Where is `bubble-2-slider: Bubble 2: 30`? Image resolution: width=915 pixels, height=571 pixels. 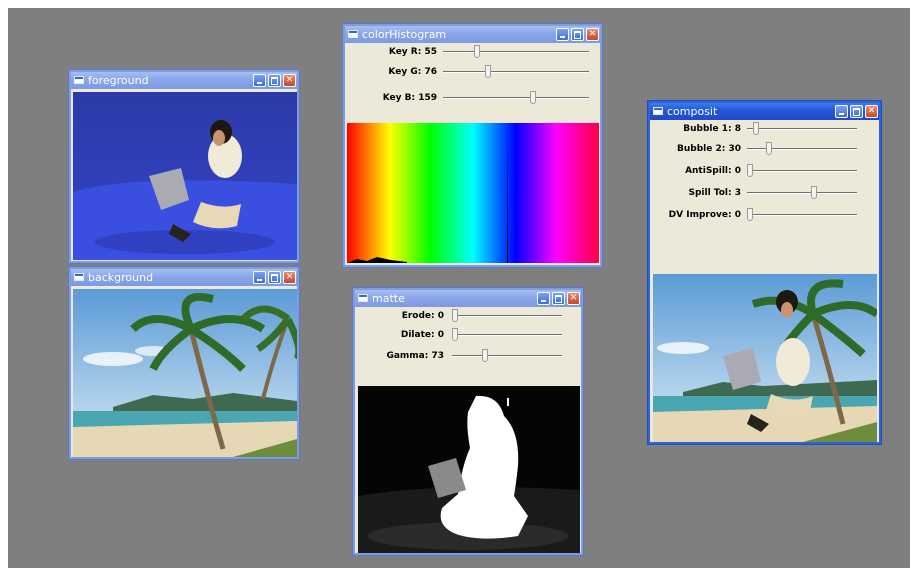
bubble-2-slider: Bubble 2: 30 is located at coordinates (764, 149).